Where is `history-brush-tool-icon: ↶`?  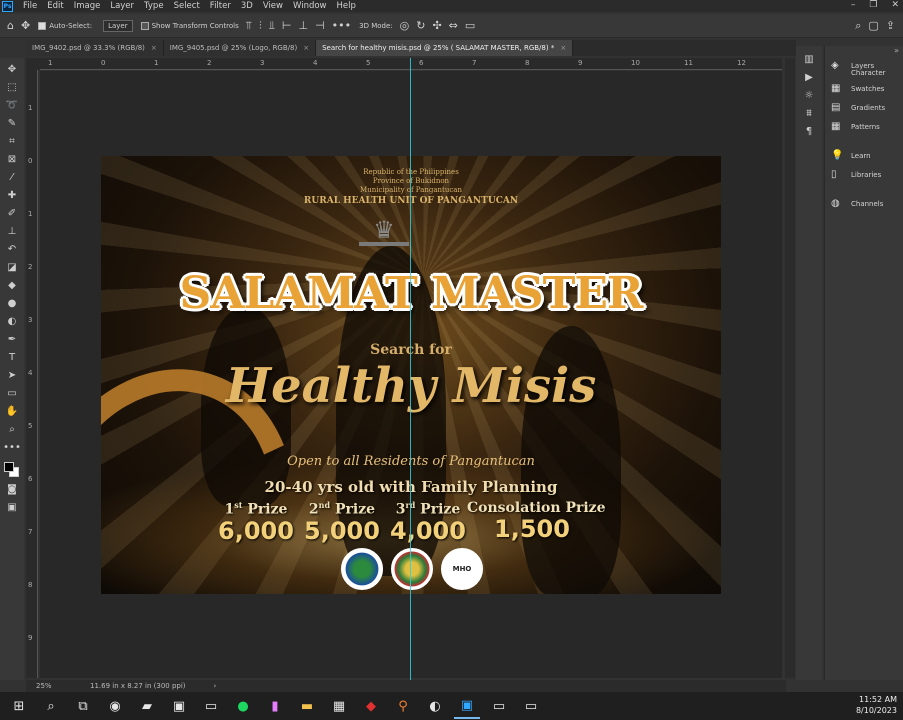 history-brush-tool-icon: ↶ is located at coordinates (12, 249).